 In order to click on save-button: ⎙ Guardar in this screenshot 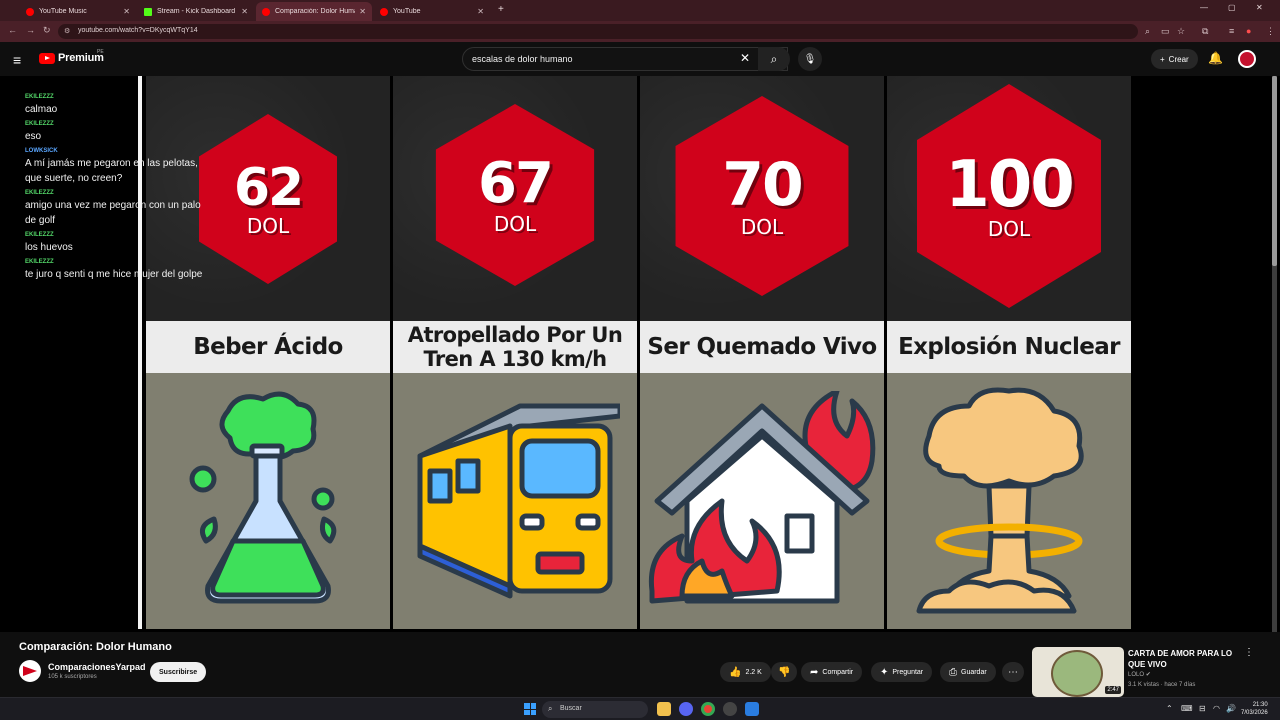, I will do `click(968, 672)`.